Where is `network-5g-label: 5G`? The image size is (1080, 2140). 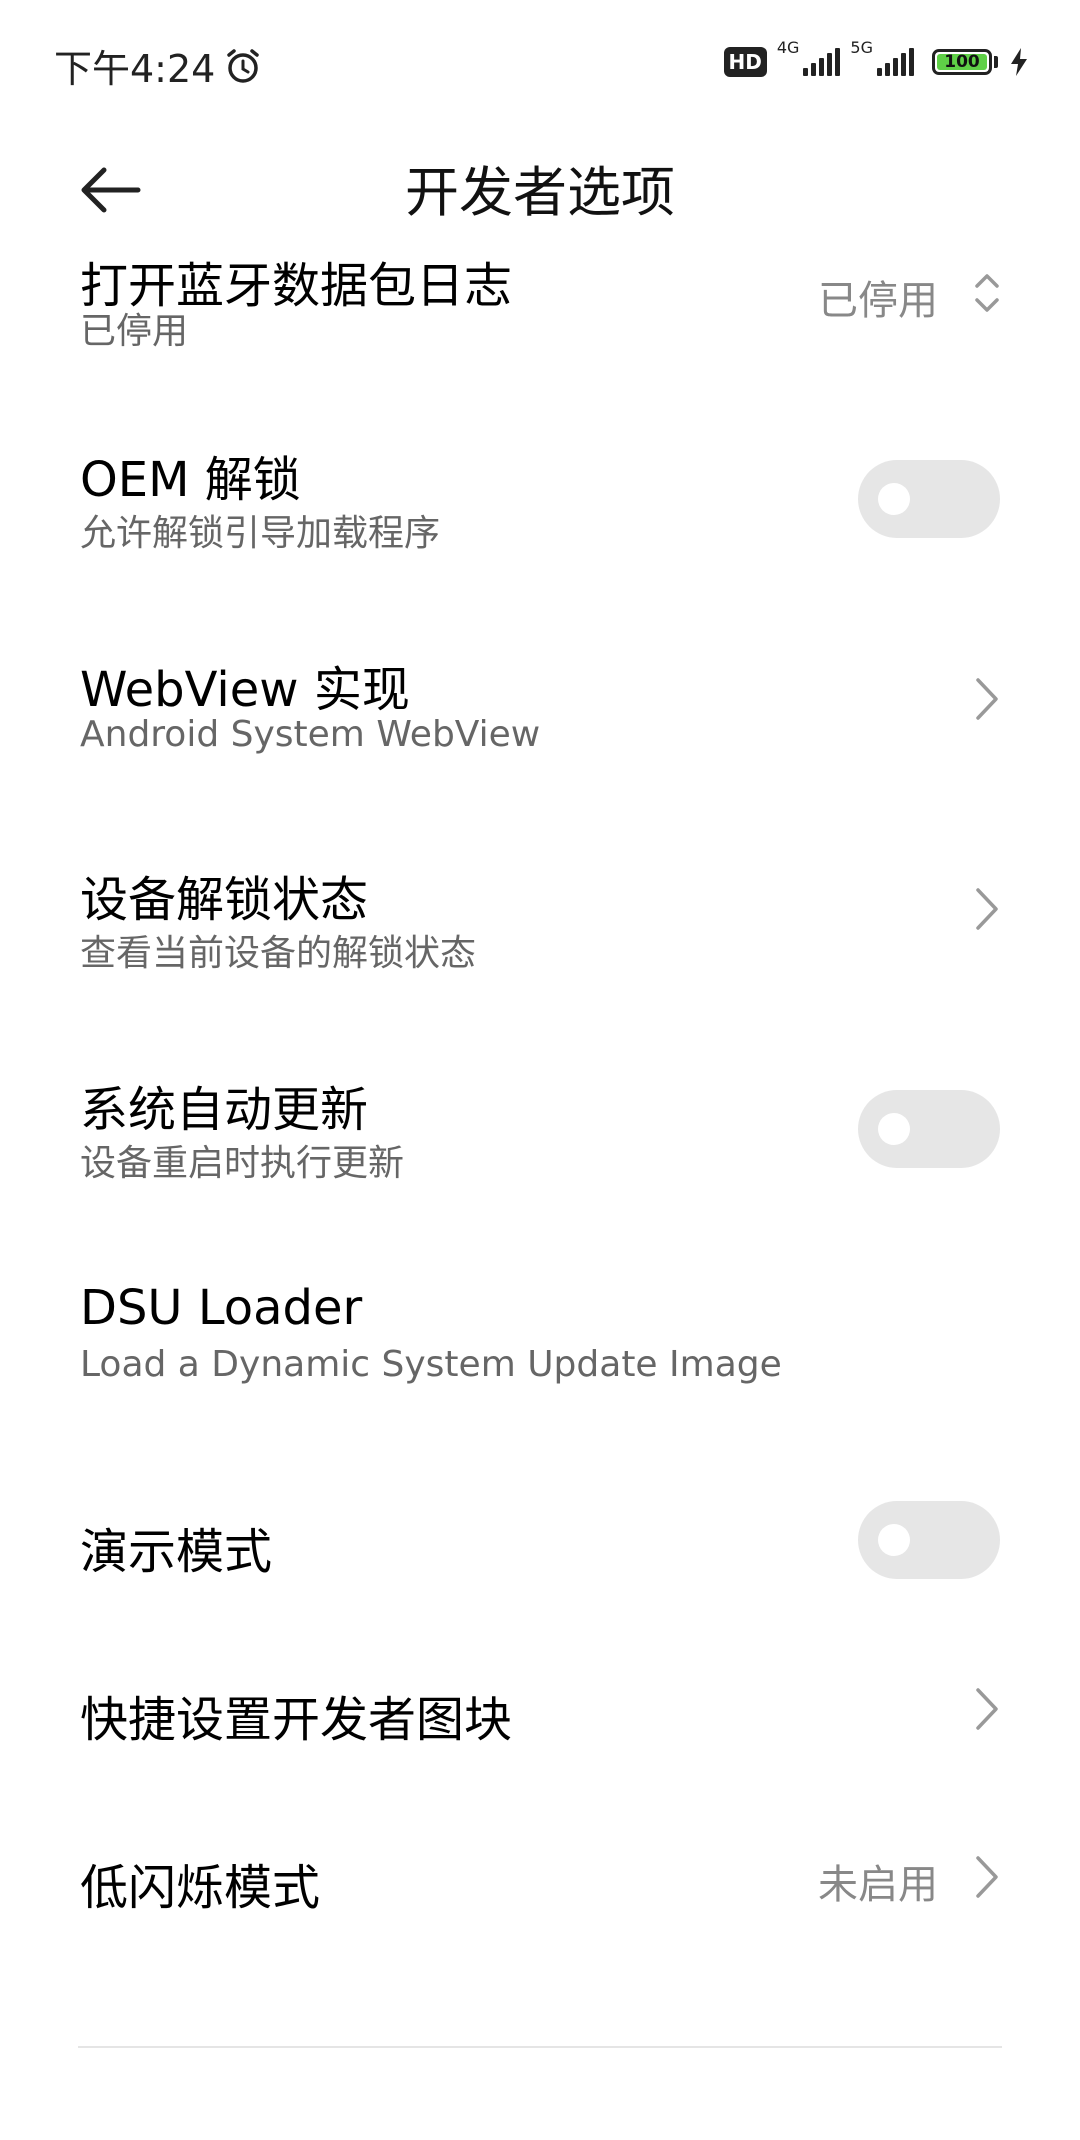 network-5g-label: 5G is located at coordinates (861, 47).